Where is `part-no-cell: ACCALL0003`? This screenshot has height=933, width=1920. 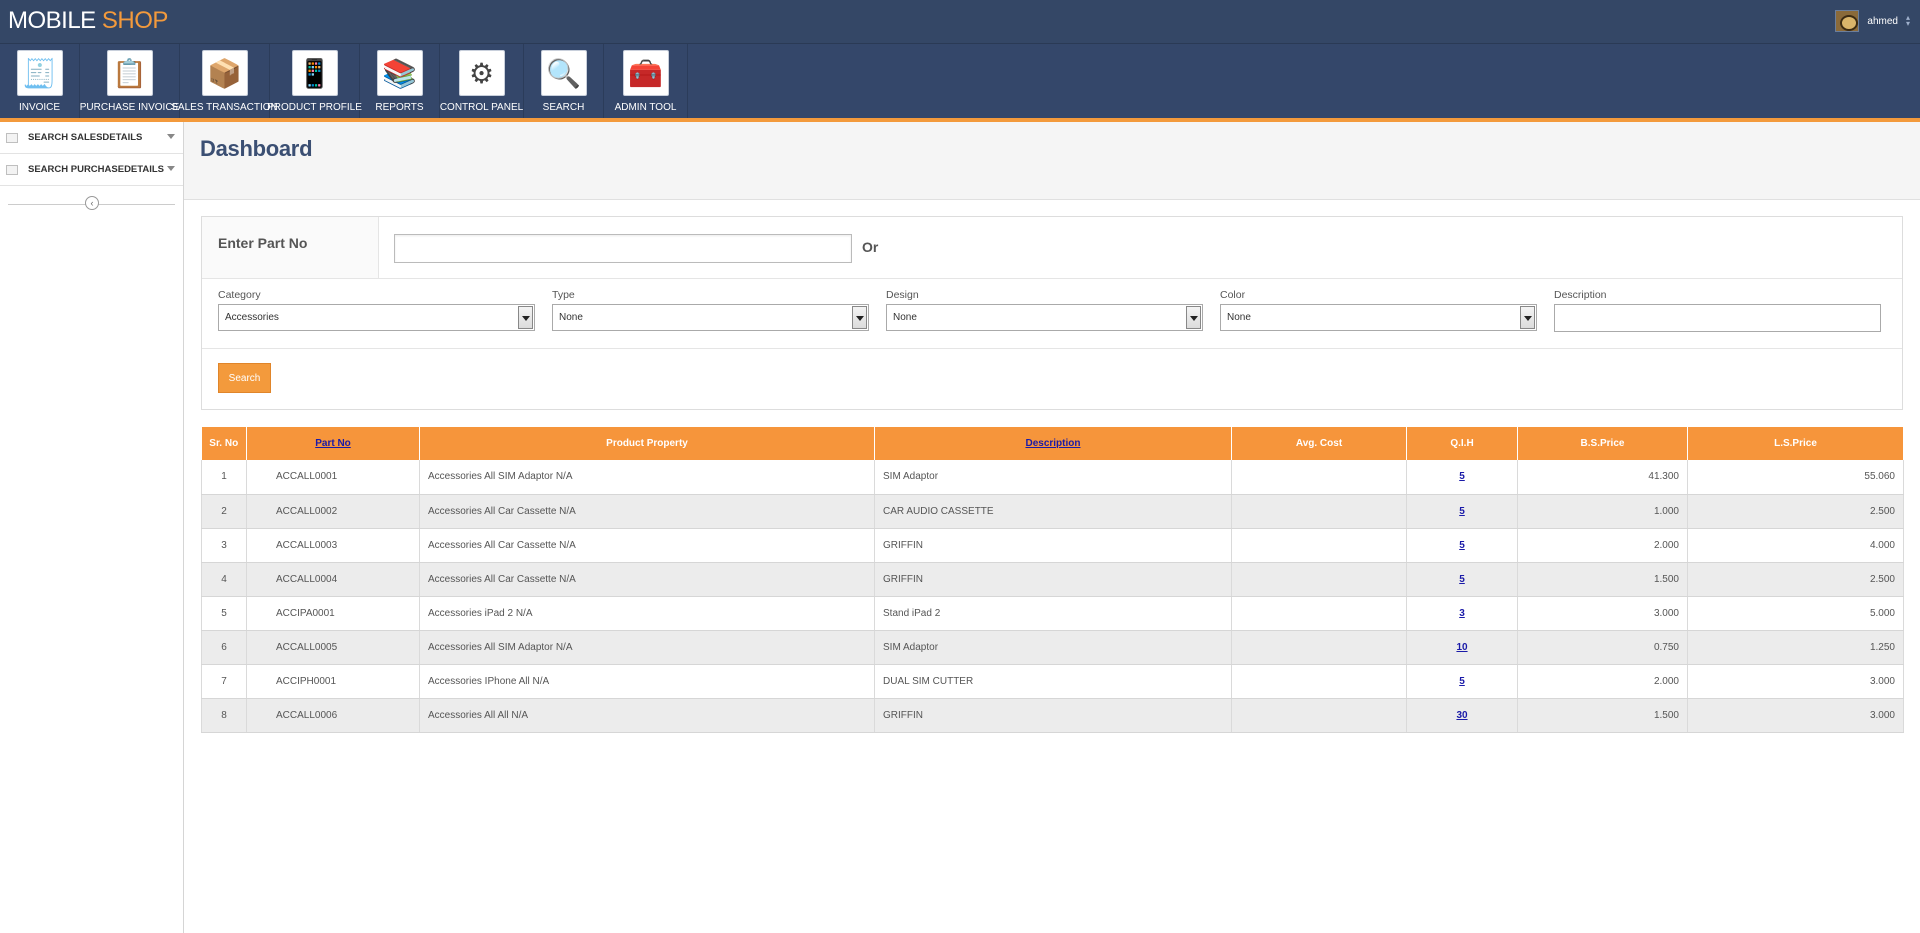
part-no-cell: ACCALL0003 is located at coordinates (333, 545).